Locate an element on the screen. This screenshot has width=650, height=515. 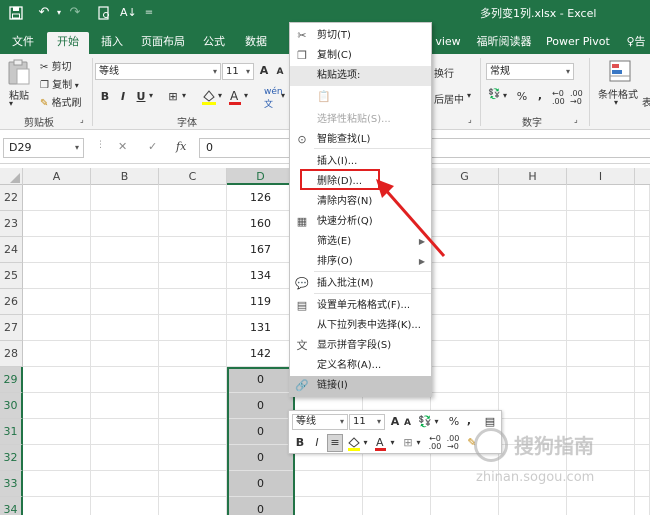
font-size-combo: 11 ▾ is located at coordinates (238, 71).